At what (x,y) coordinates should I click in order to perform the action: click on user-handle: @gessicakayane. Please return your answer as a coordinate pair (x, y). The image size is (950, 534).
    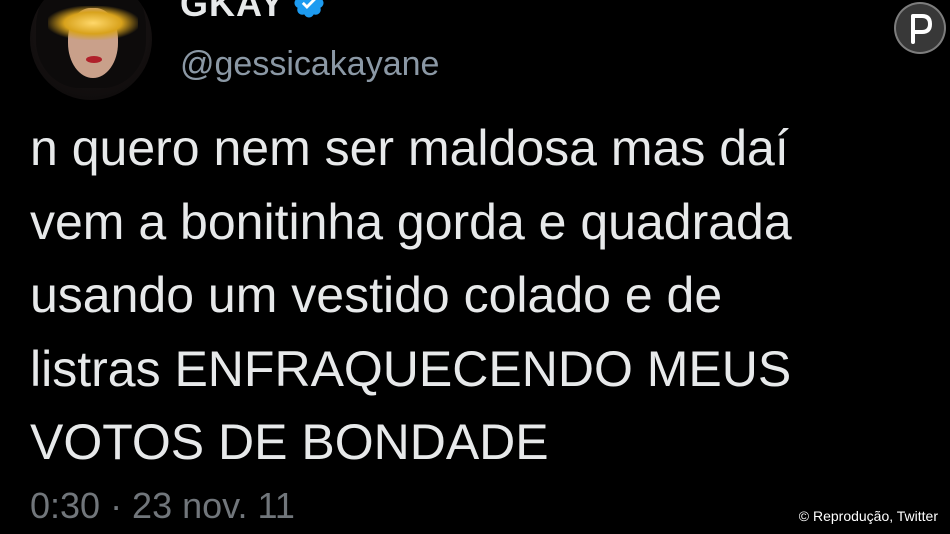
    Looking at the image, I should click on (309, 64).